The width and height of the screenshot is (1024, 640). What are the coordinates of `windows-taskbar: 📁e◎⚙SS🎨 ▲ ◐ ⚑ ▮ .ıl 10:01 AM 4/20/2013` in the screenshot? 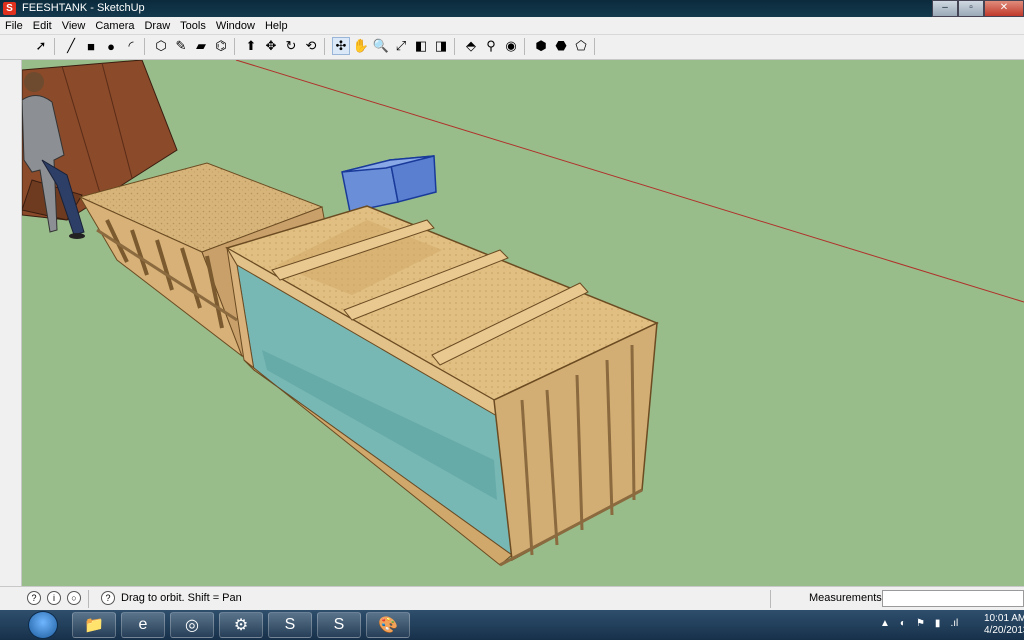 It's located at (512, 625).